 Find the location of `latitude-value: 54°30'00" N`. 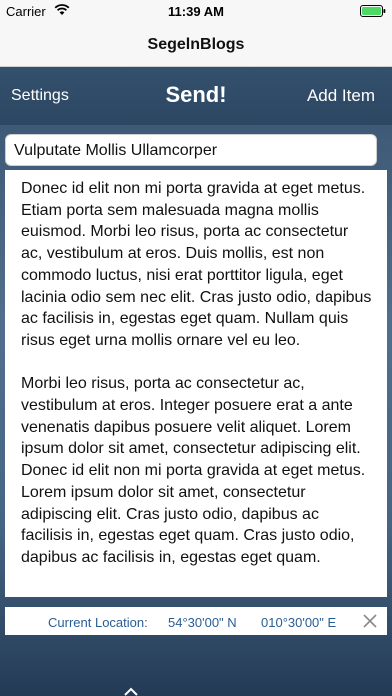

latitude-value: 54°30'00" N is located at coordinates (202, 622).